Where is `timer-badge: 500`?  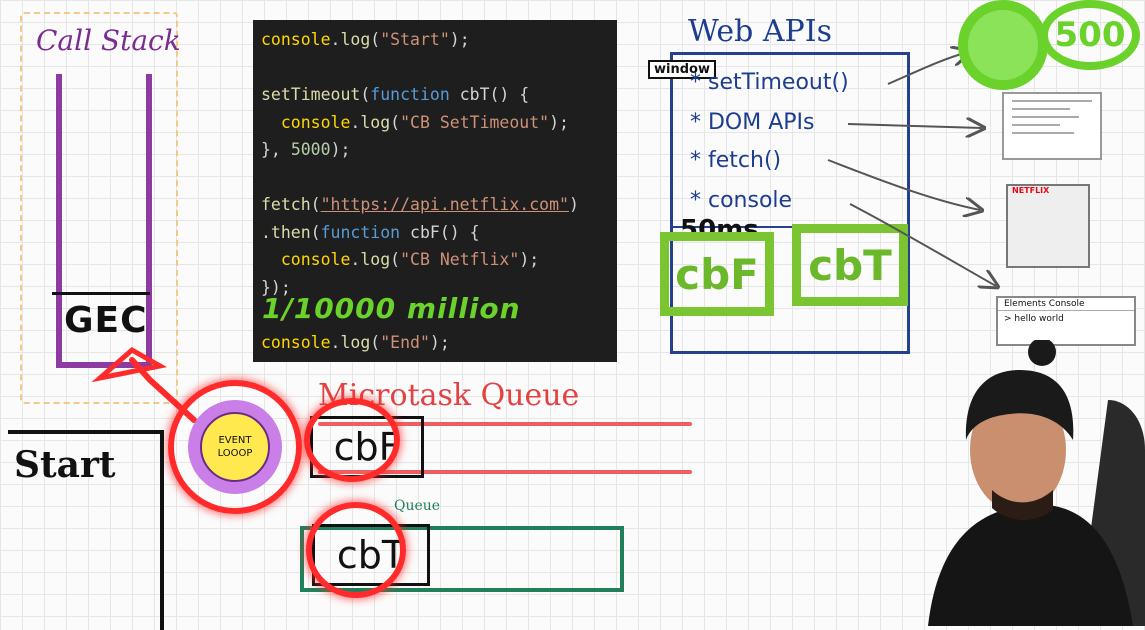
timer-badge: 500 is located at coordinates (1090, 35).